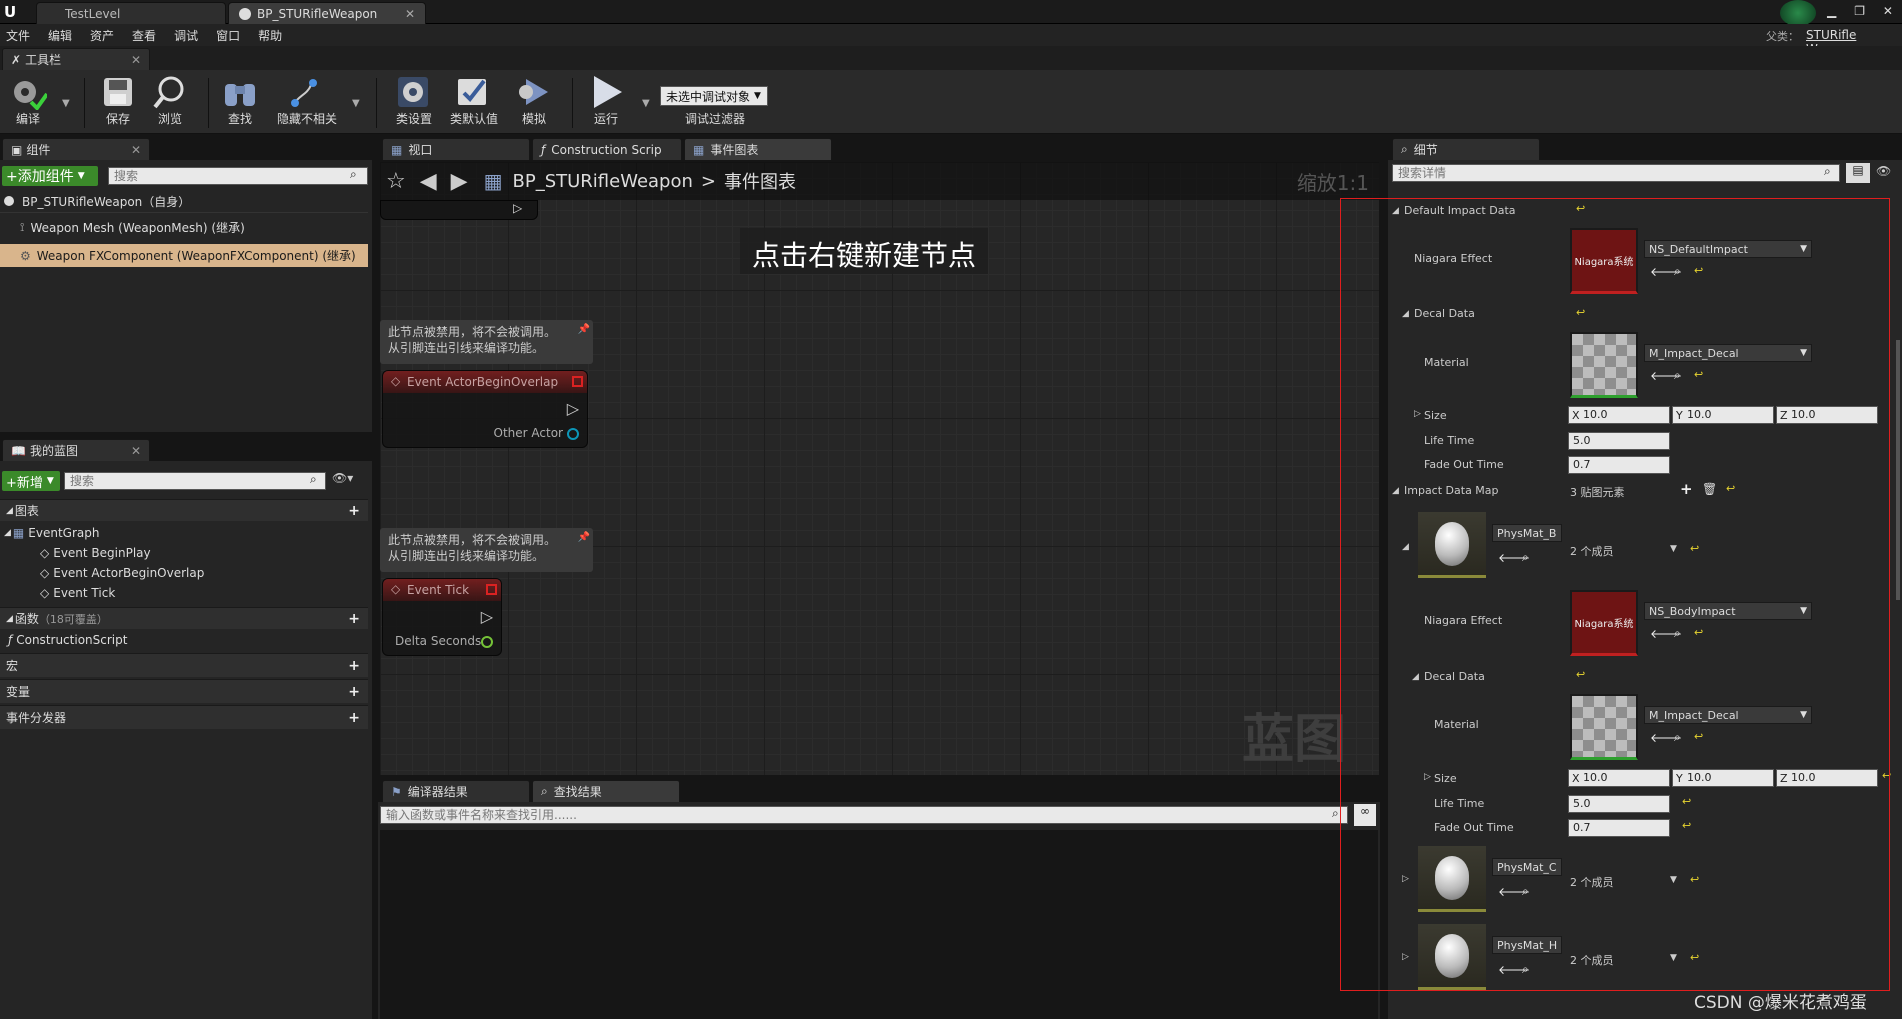 This screenshot has width=1902, height=1019. Describe the element at coordinates (354, 666) in the screenshot. I see `add-macro-plus-icon: +` at that location.